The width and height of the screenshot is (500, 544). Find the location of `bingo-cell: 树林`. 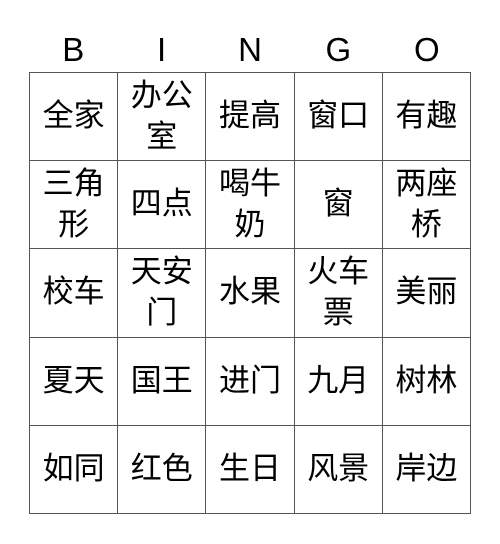

bingo-cell: 树林 is located at coordinates (426, 381).